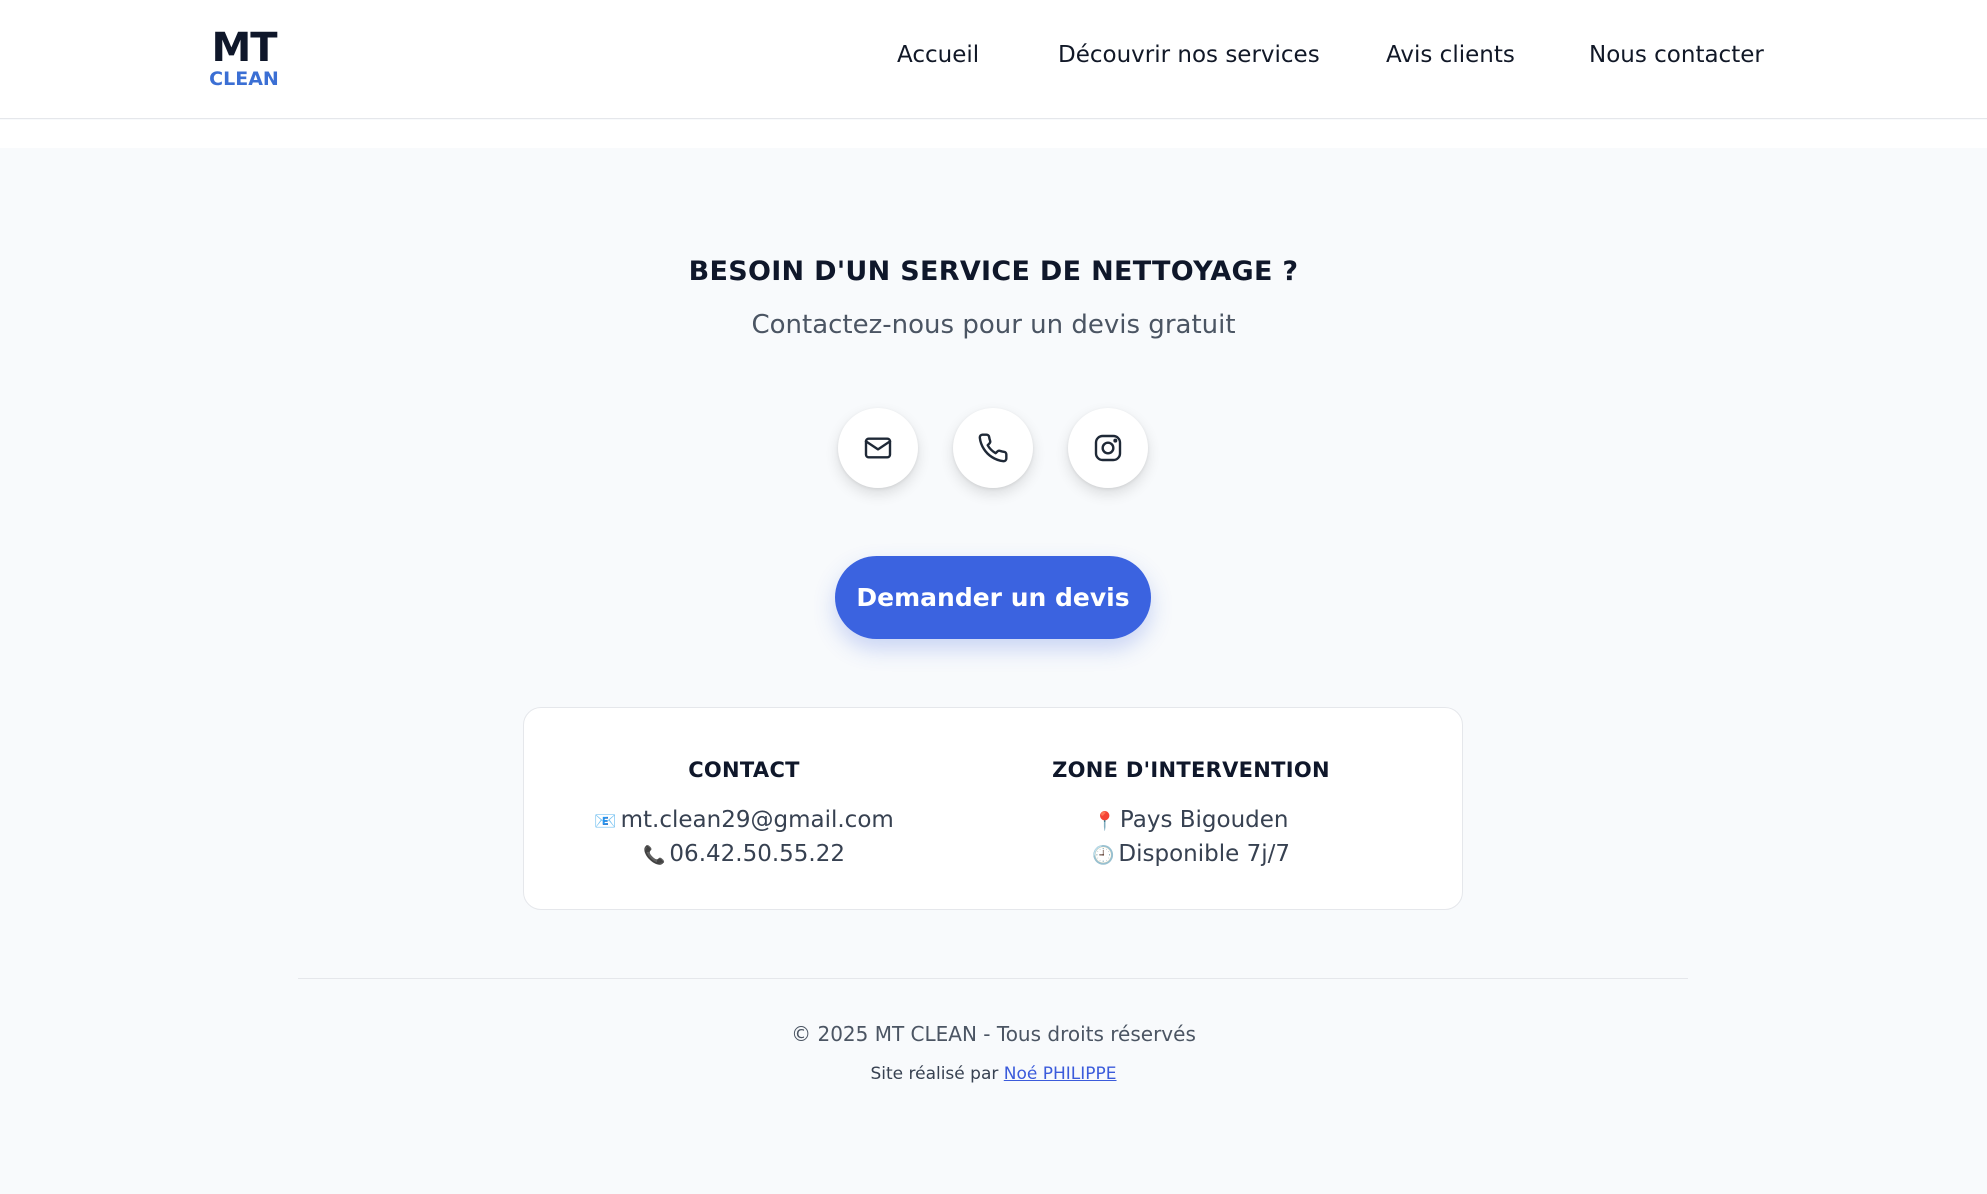  I want to click on phone-icon, so click(993, 448).